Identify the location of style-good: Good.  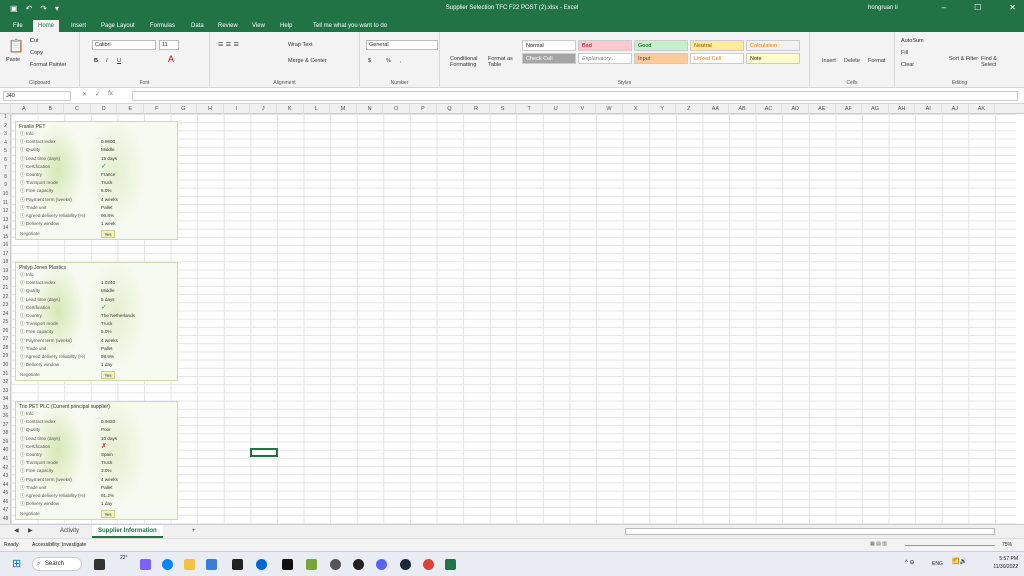
(661, 45).